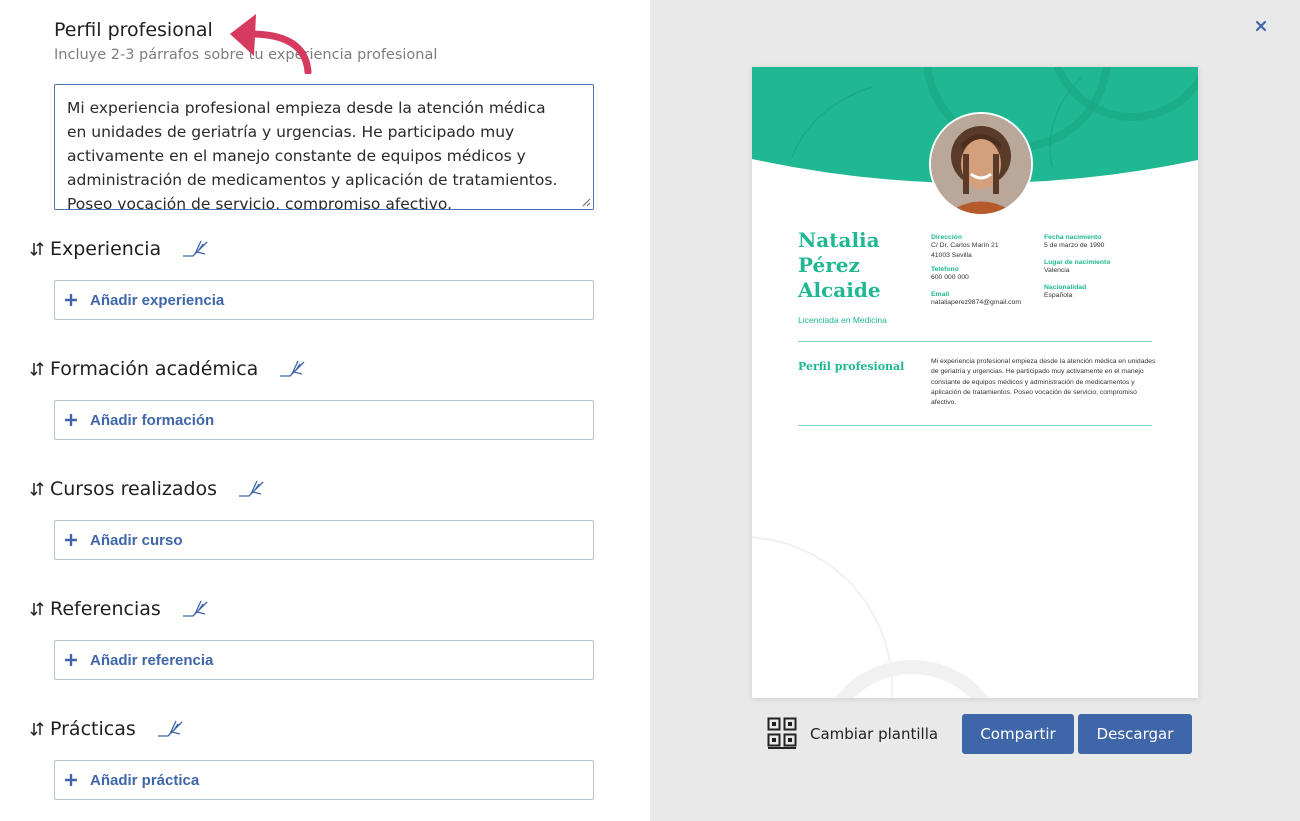 This screenshot has width=1300, height=821. I want to click on section-experiencia: Experiencia, so click(120, 249).